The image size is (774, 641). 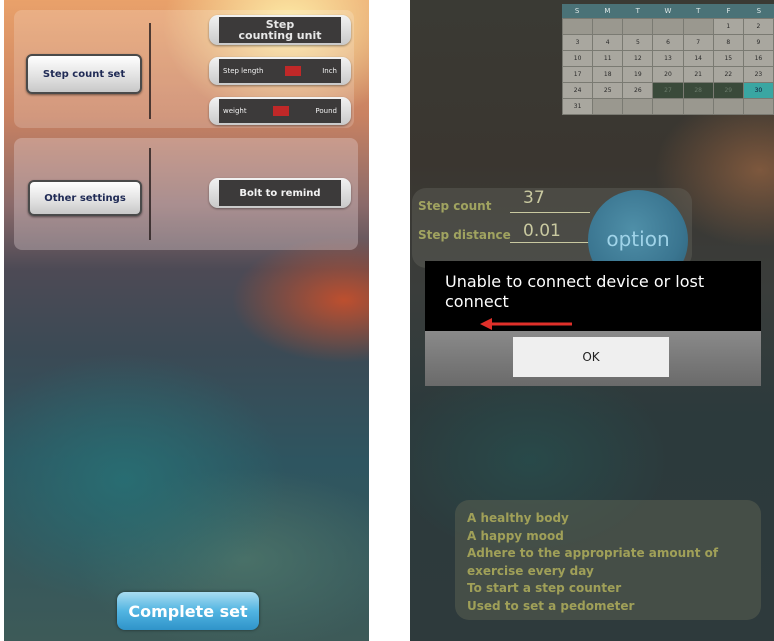 I want to click on calendar-day: 4, so click(x=608, y=42).